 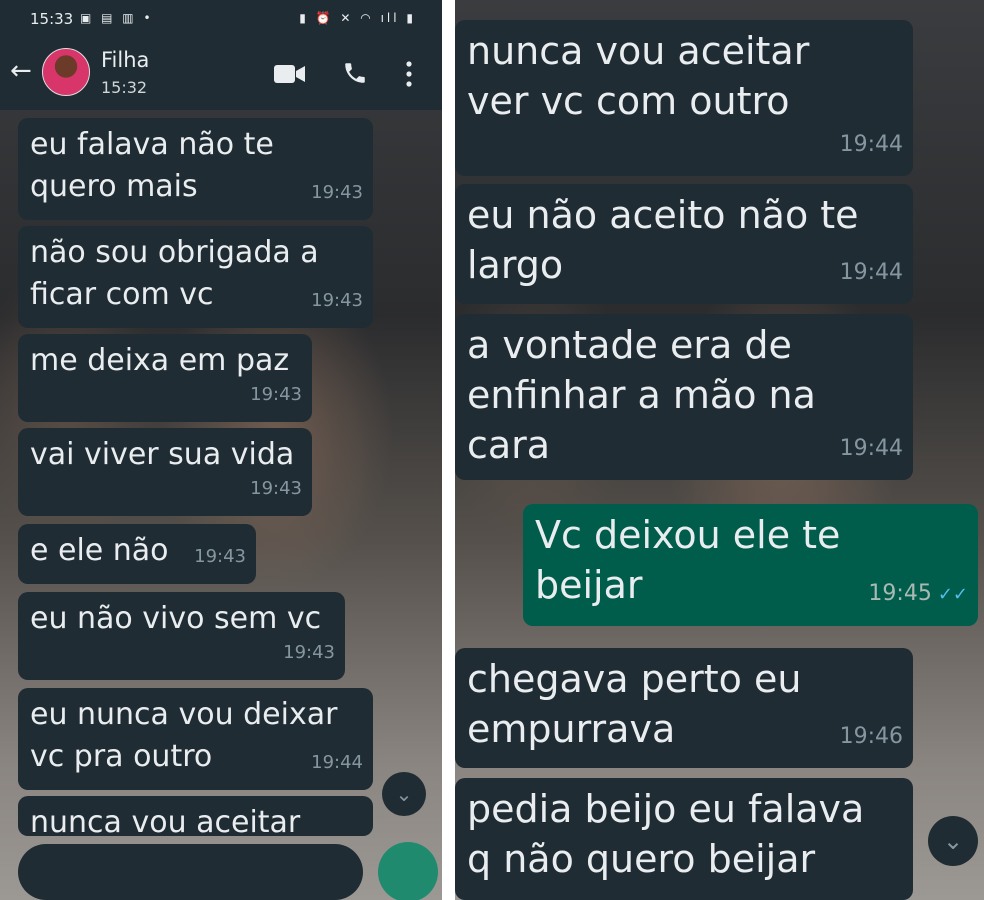 I want to click on incoming-message-bubble: eu não vivo sem vc 19:43, so click(x=181, y=636).